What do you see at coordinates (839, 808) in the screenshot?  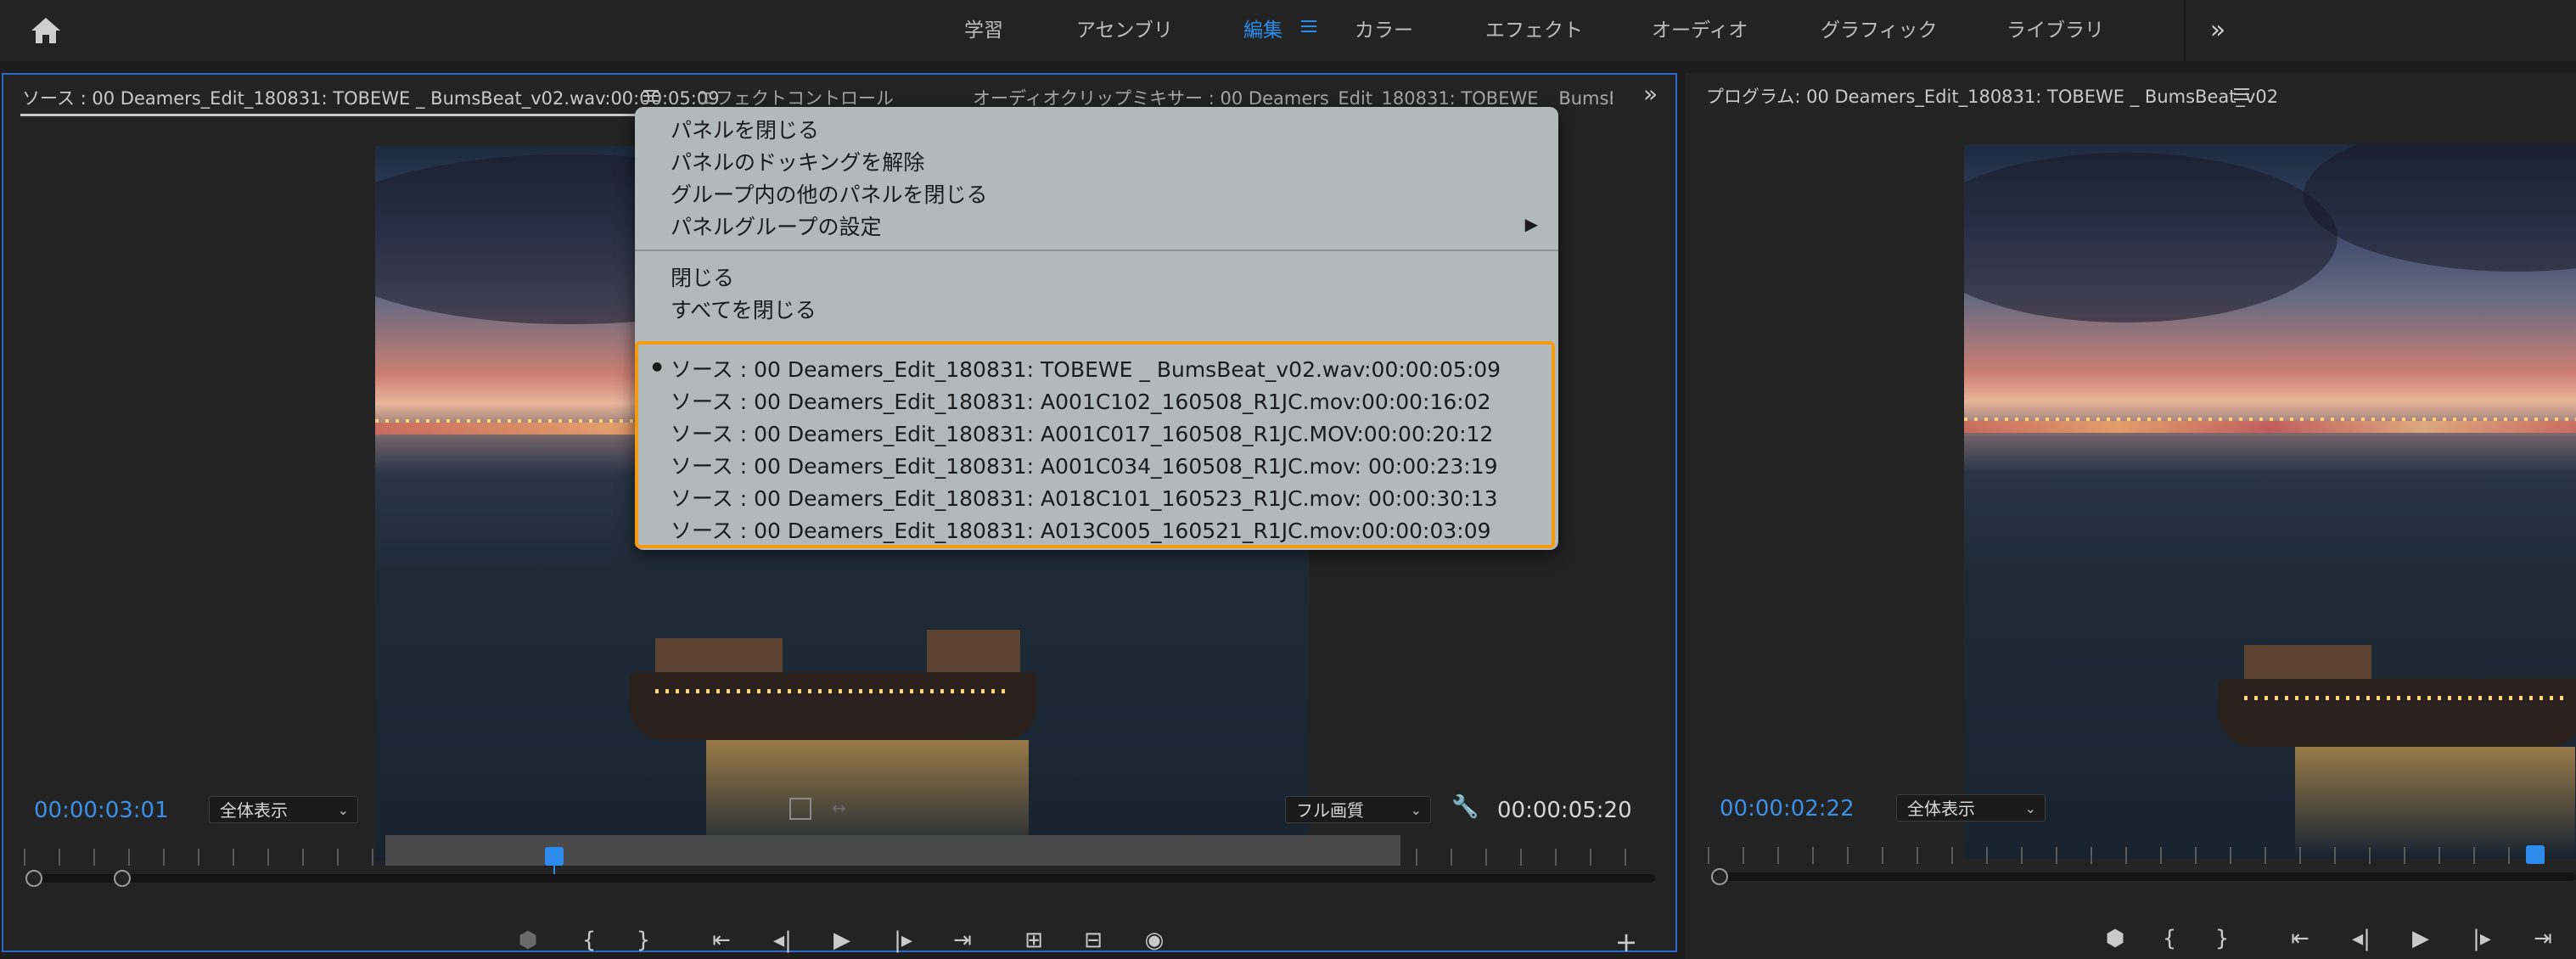 I see `drag-audio-icon: ↔` at bounding box center [839, 808].